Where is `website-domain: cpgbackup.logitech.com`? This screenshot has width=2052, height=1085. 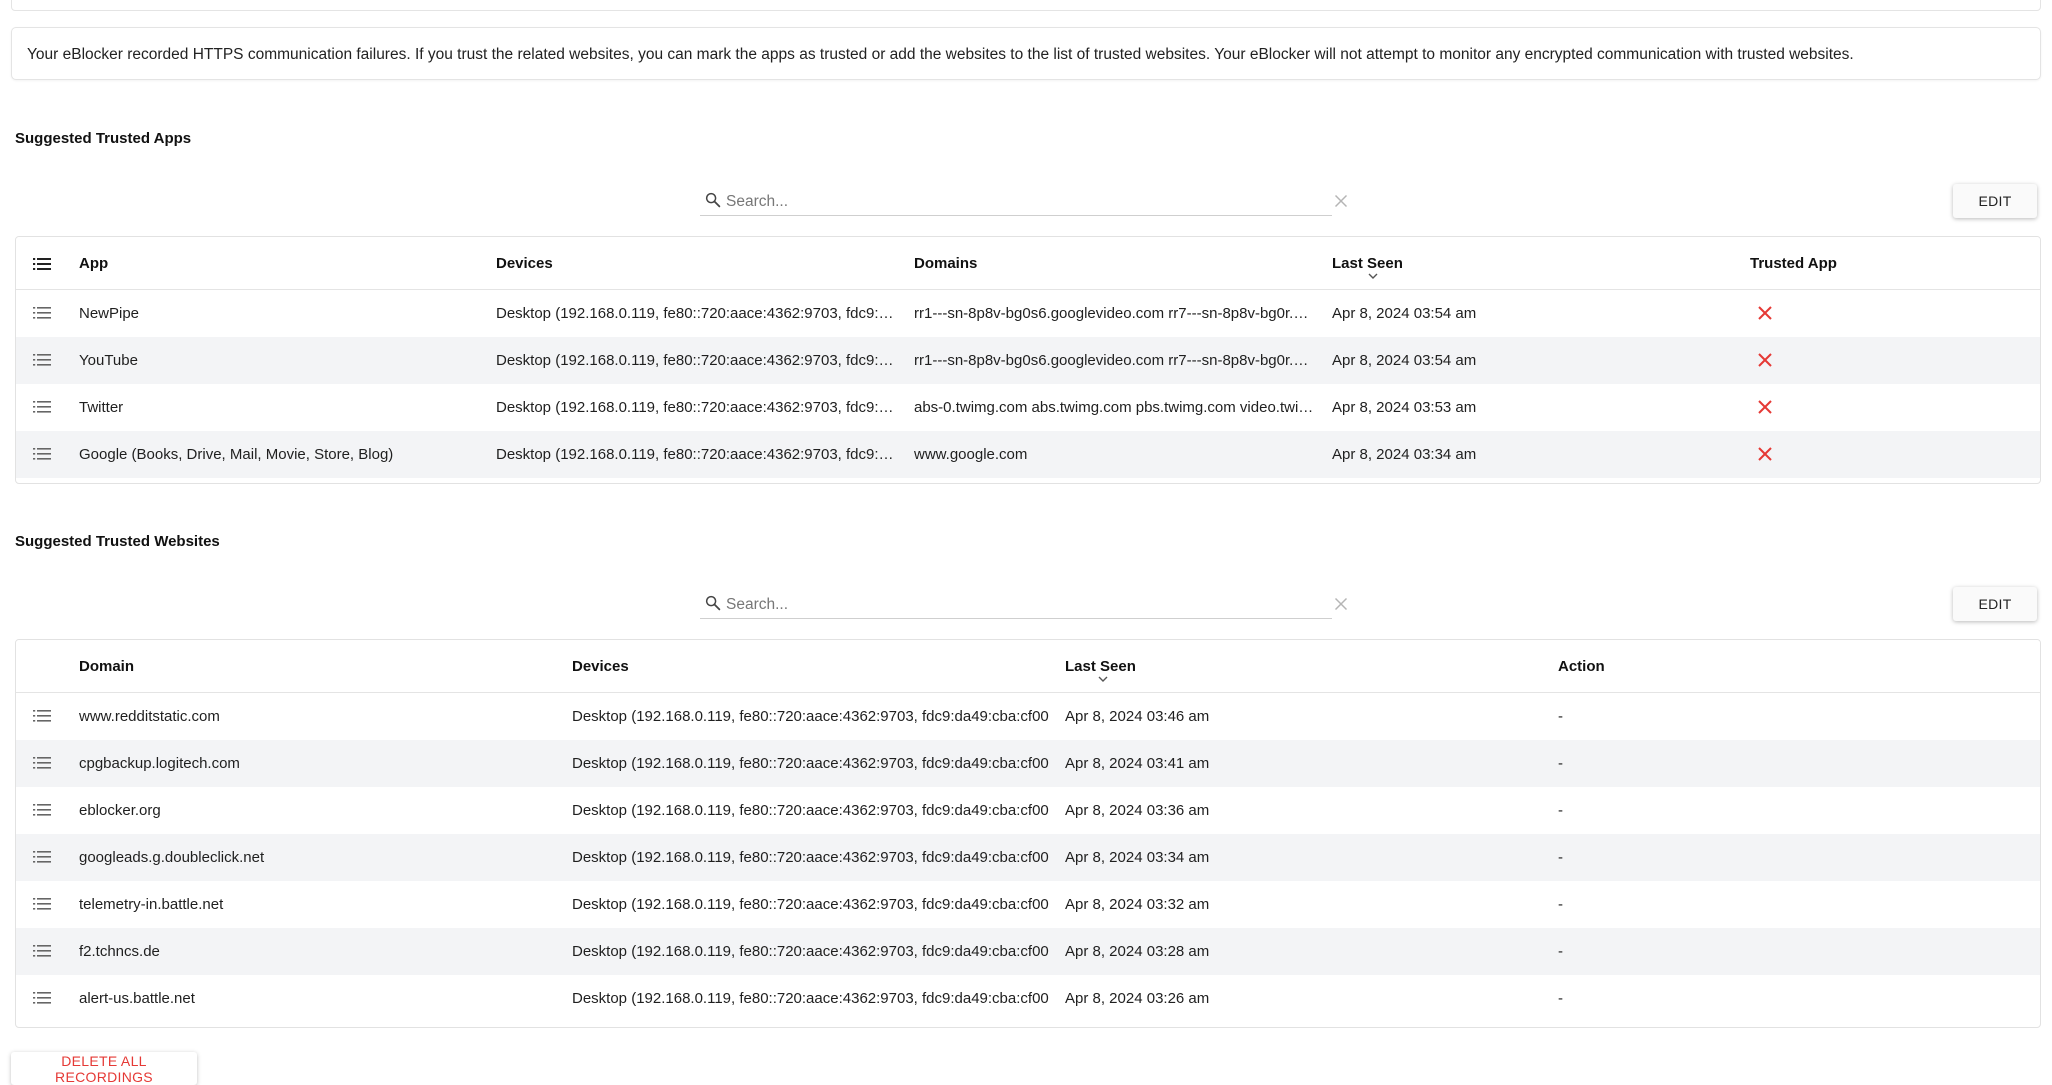
website-domain: cpgbackup.logitech.com is located at coordinates (159, 763).